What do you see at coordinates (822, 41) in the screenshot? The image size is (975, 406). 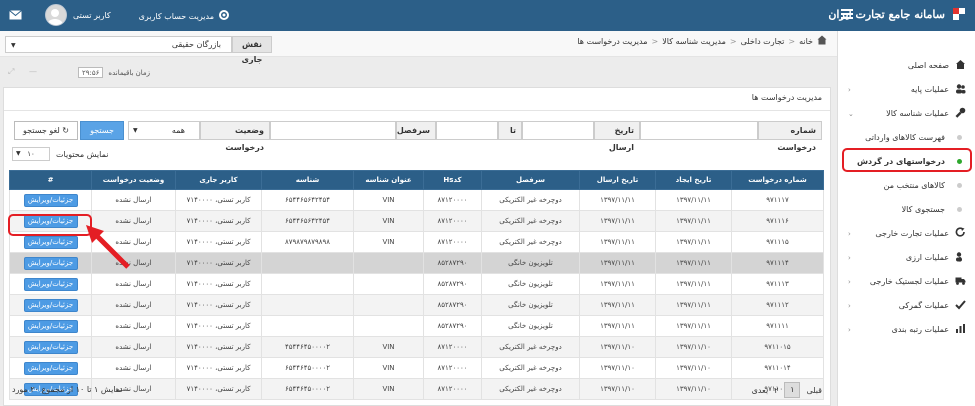 I see `home-icon` at bounding box center [822, 41].